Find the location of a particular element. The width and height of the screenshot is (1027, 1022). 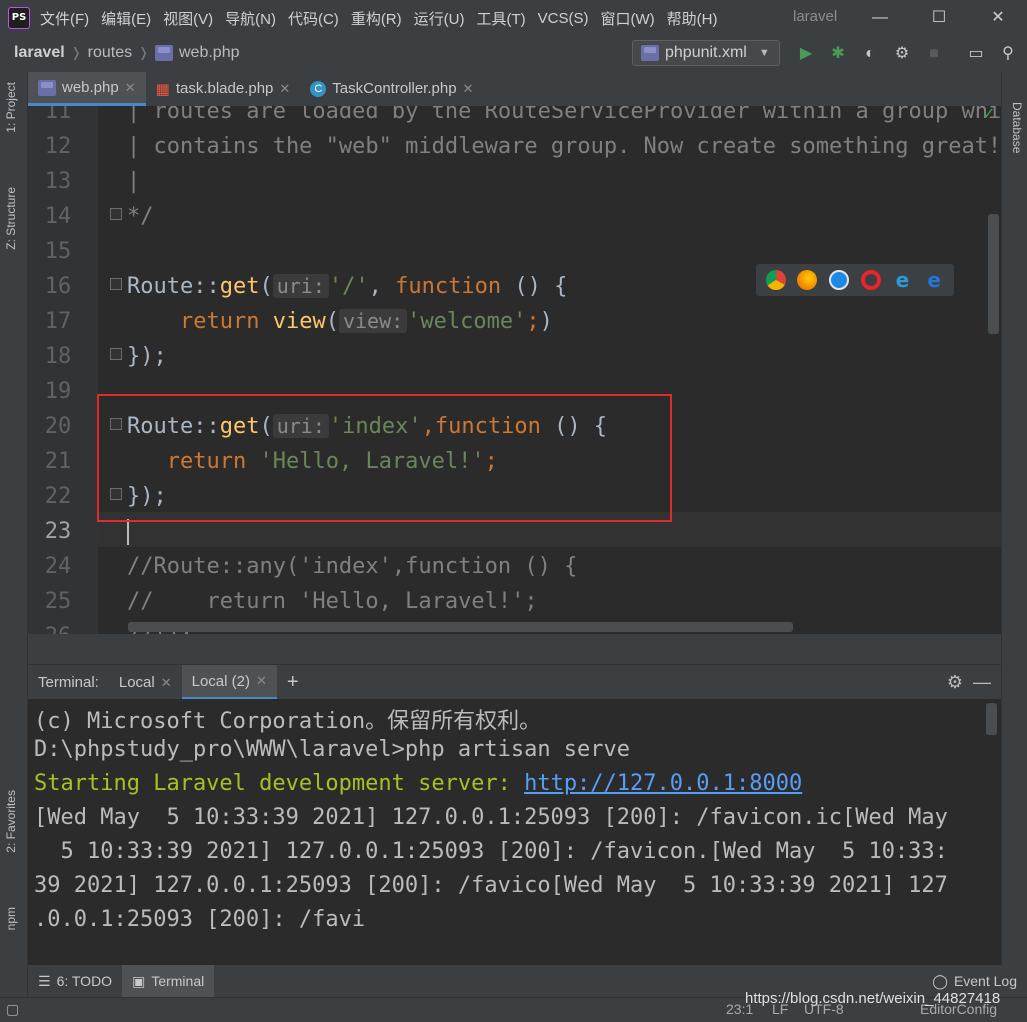

menu-tools: 工具(T) is located at coordinates (500, 18).